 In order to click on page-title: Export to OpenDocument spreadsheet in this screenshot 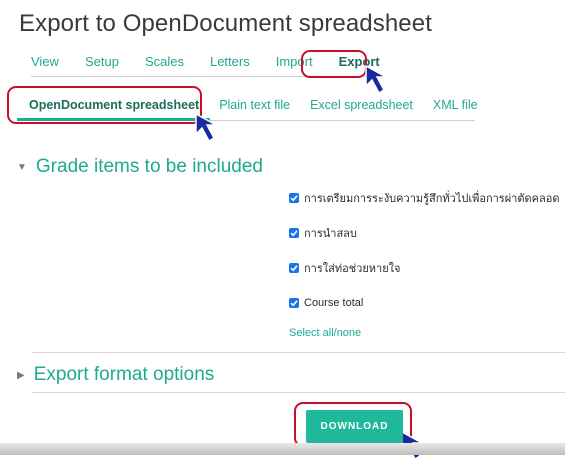, I will do `click(225, 23)`.